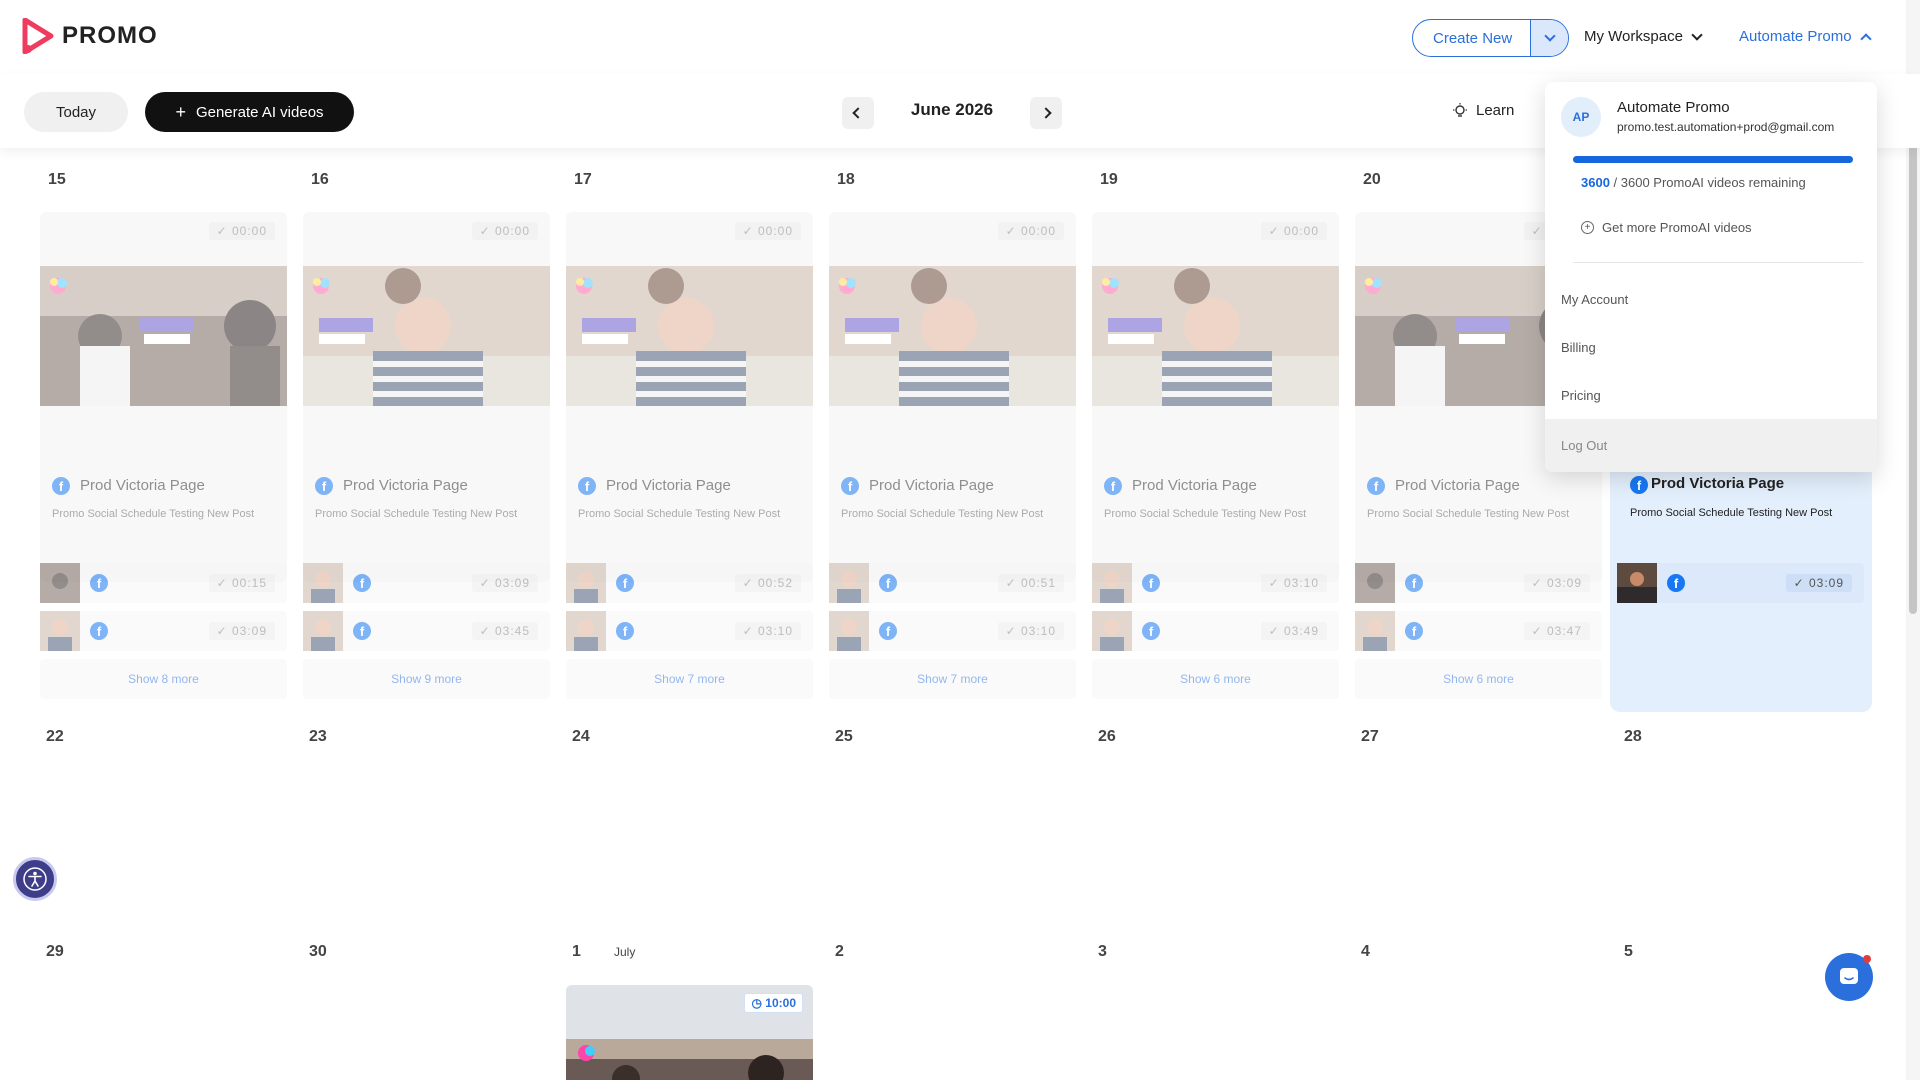  What do you see at coordinates (1673, 107) in the screenshot?
I see `account-name: Automate Promo` at bounding box center [1673, 107].